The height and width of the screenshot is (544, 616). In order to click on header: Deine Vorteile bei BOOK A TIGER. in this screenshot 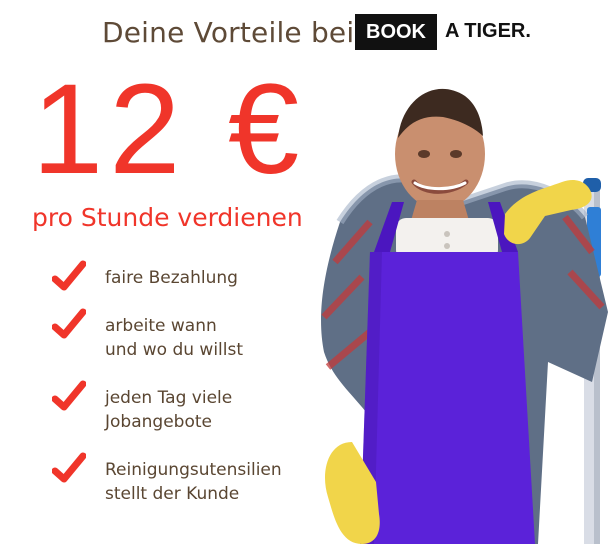, I will do `click(308, 31)`.